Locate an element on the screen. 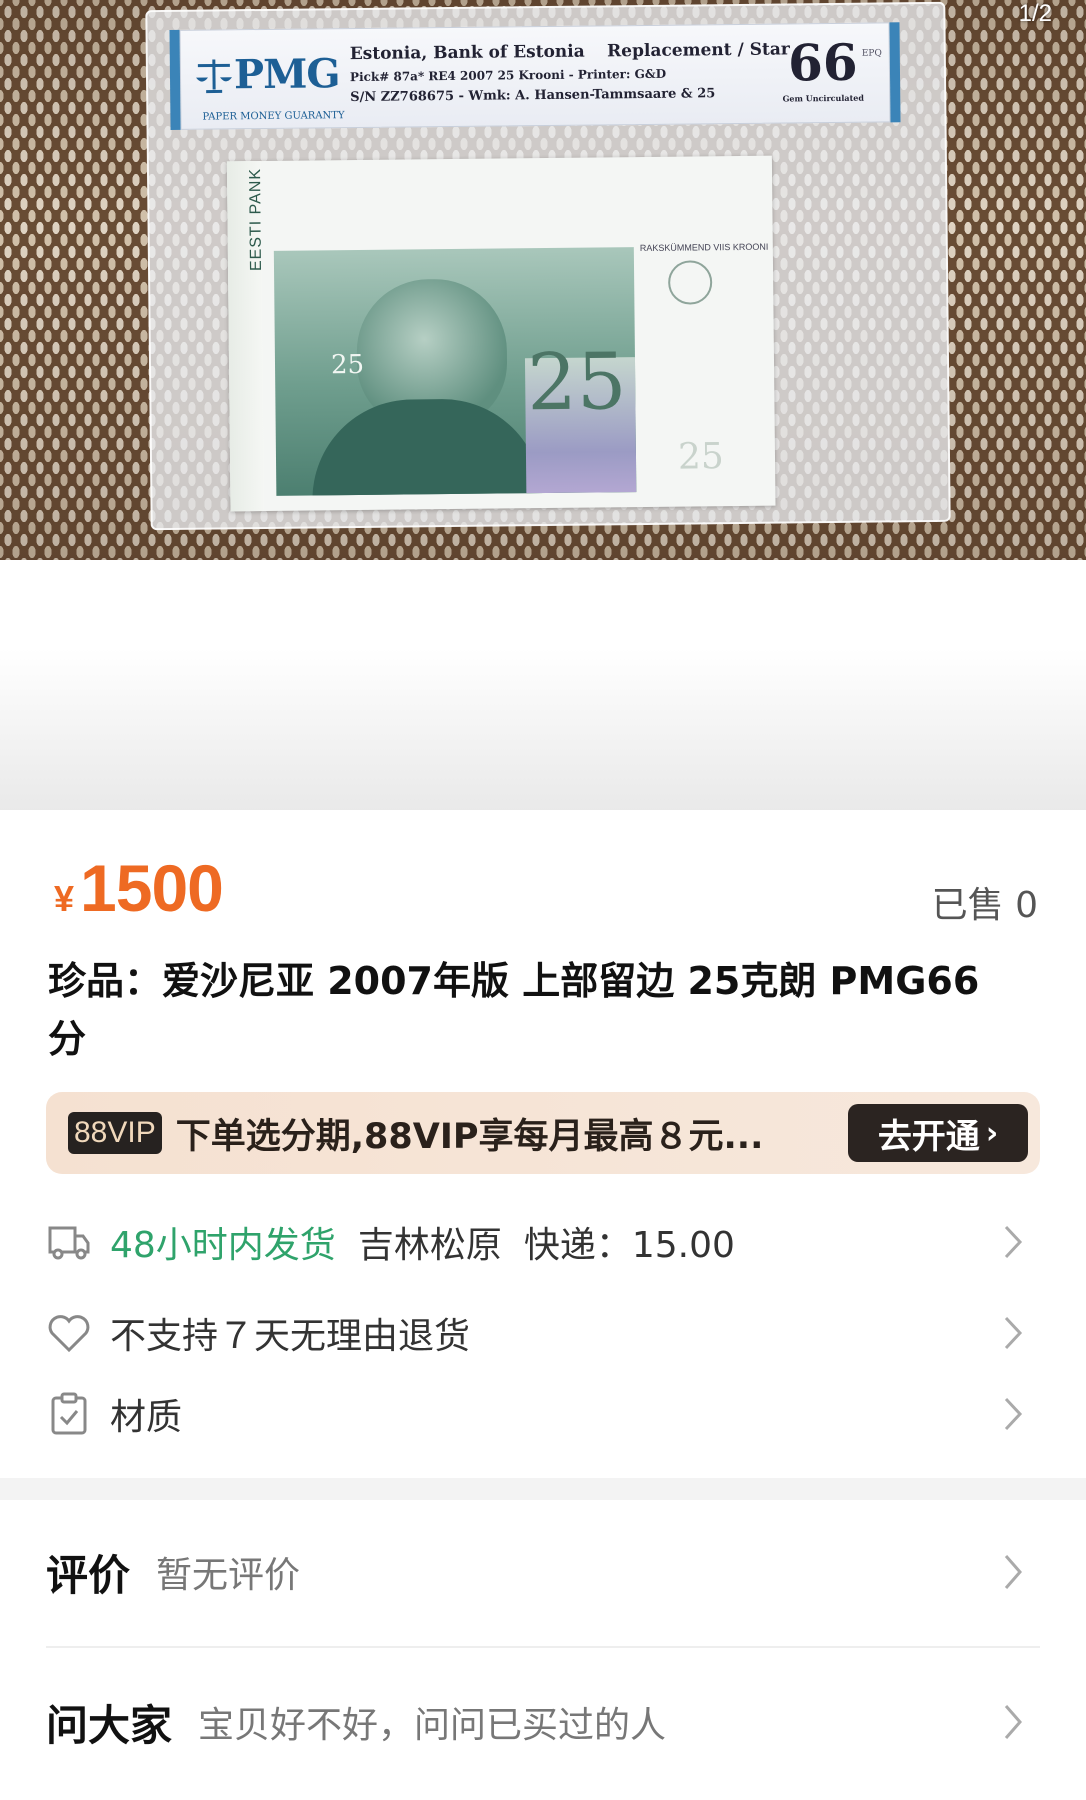 Image resolution: width=1086 pixels, height=1800 pixels. ask-subtitle: 宝贝好不好，问问已买过的人 is located at coordinates (432, 1725).